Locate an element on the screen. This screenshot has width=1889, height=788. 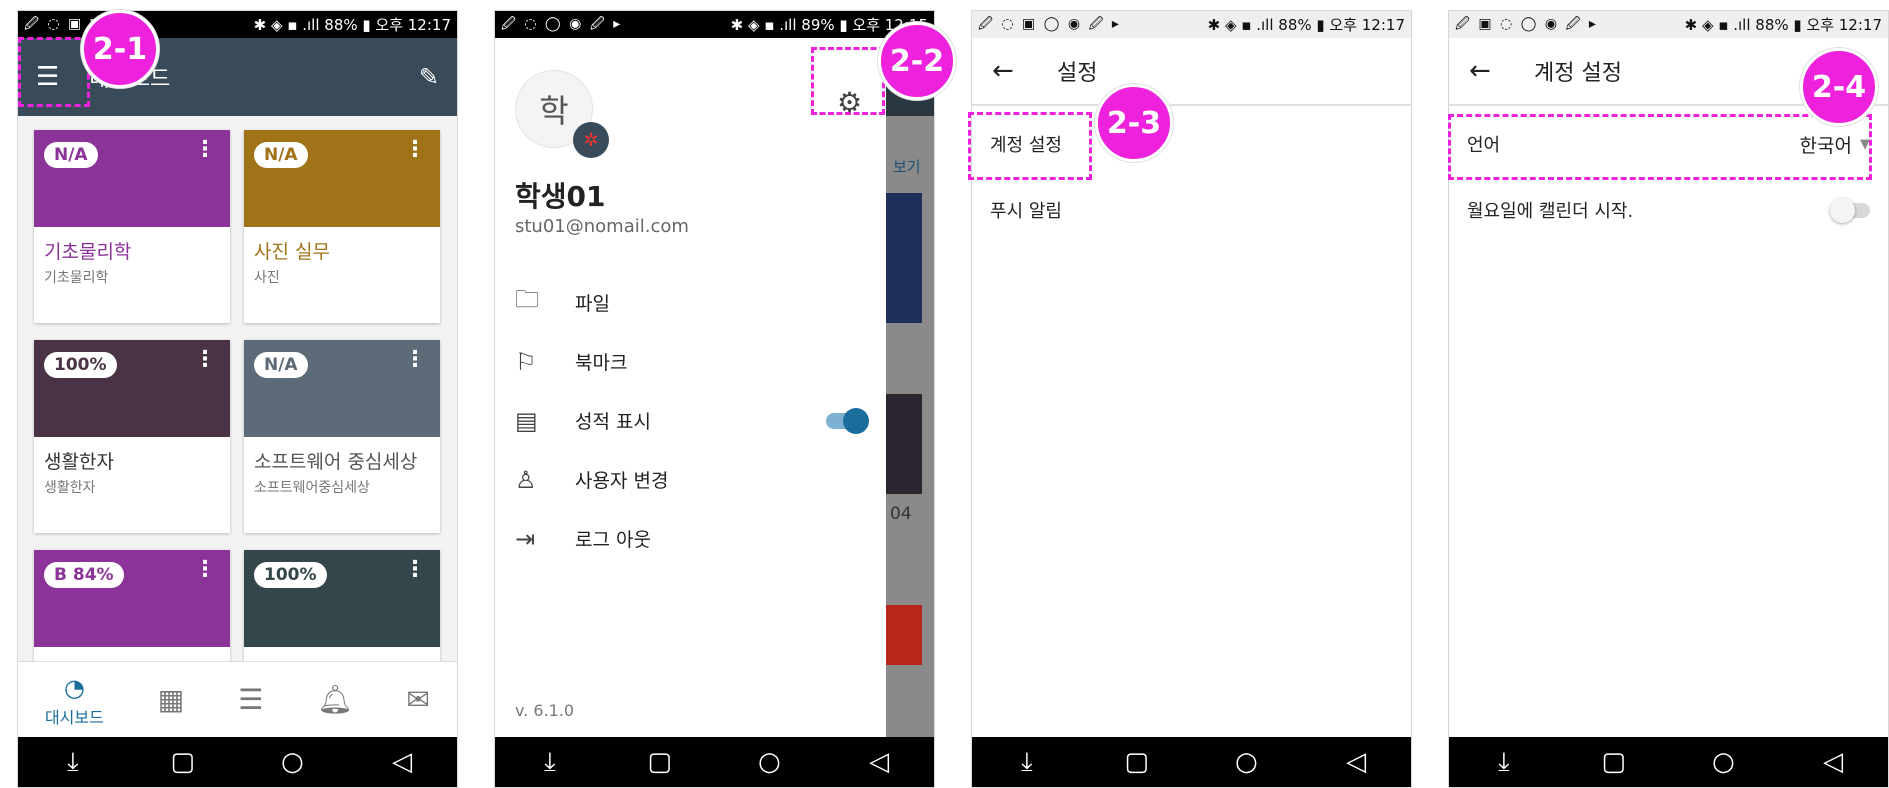
course-card: N/A ⋮ 소프트웨어 중심세상 소프트웨어중심세상 is located at coordinates (342, 436).